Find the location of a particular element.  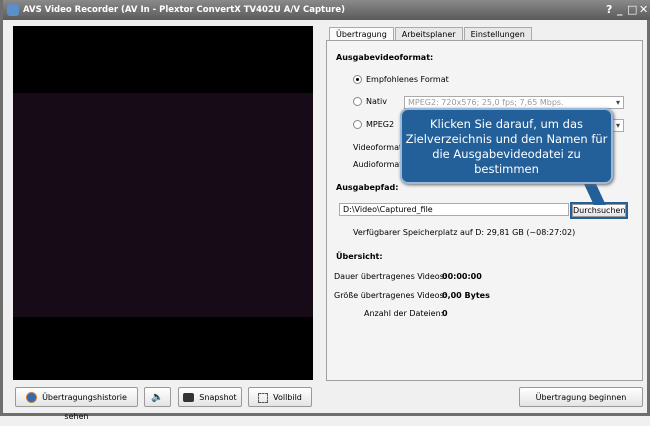

snapshot-button: Snapshot is located at coordinates (210, 397).